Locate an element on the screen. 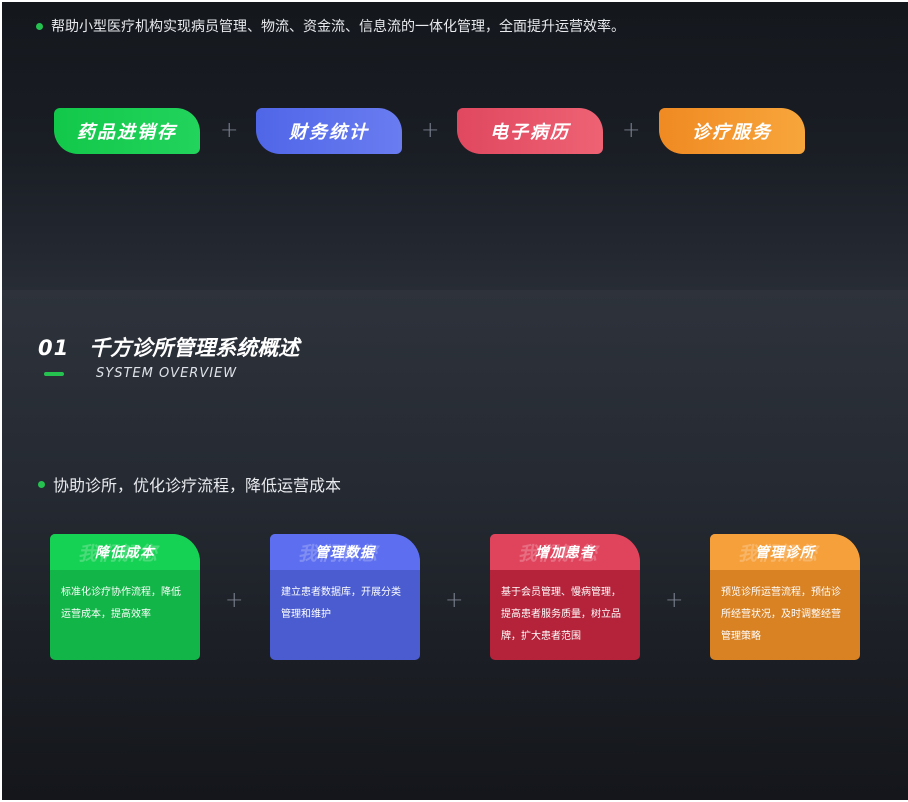 This screenshot has height=802, width=908. card-header: 我们解您 管理诊所 is located at coordinates (785, 552).